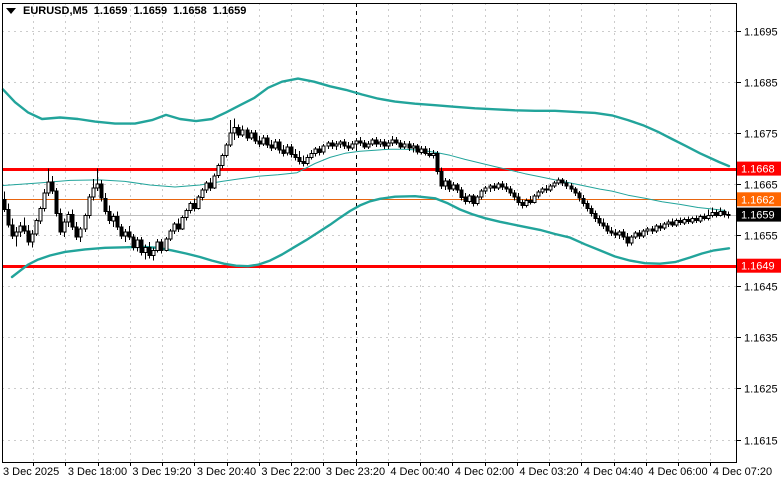 Image resolution: width=781 pixels, height=489 pixels. What do you see at coordinates (761, 84) in the screenshot?
I see `y-axis-label: 1.1685` at bounding box center [761, 84].